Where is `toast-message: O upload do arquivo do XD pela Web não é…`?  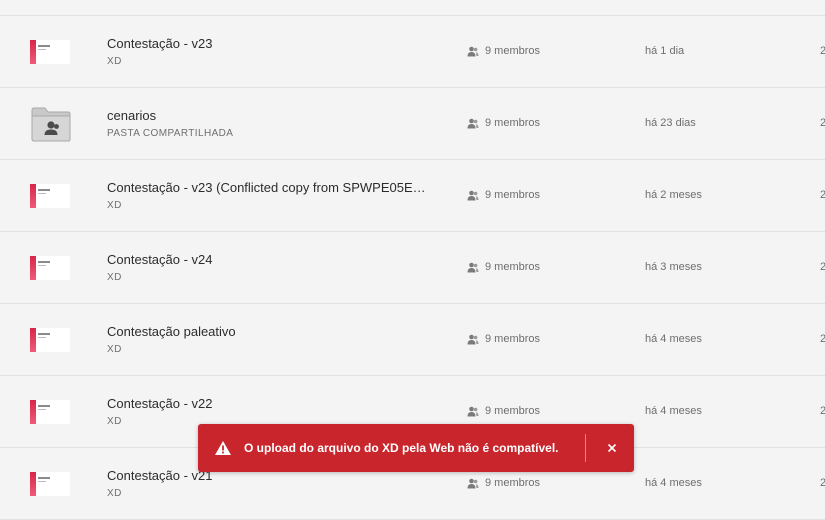 toast-message: O upload do arquivo do XD pela Web não é… is located at coordinates (401, 448).